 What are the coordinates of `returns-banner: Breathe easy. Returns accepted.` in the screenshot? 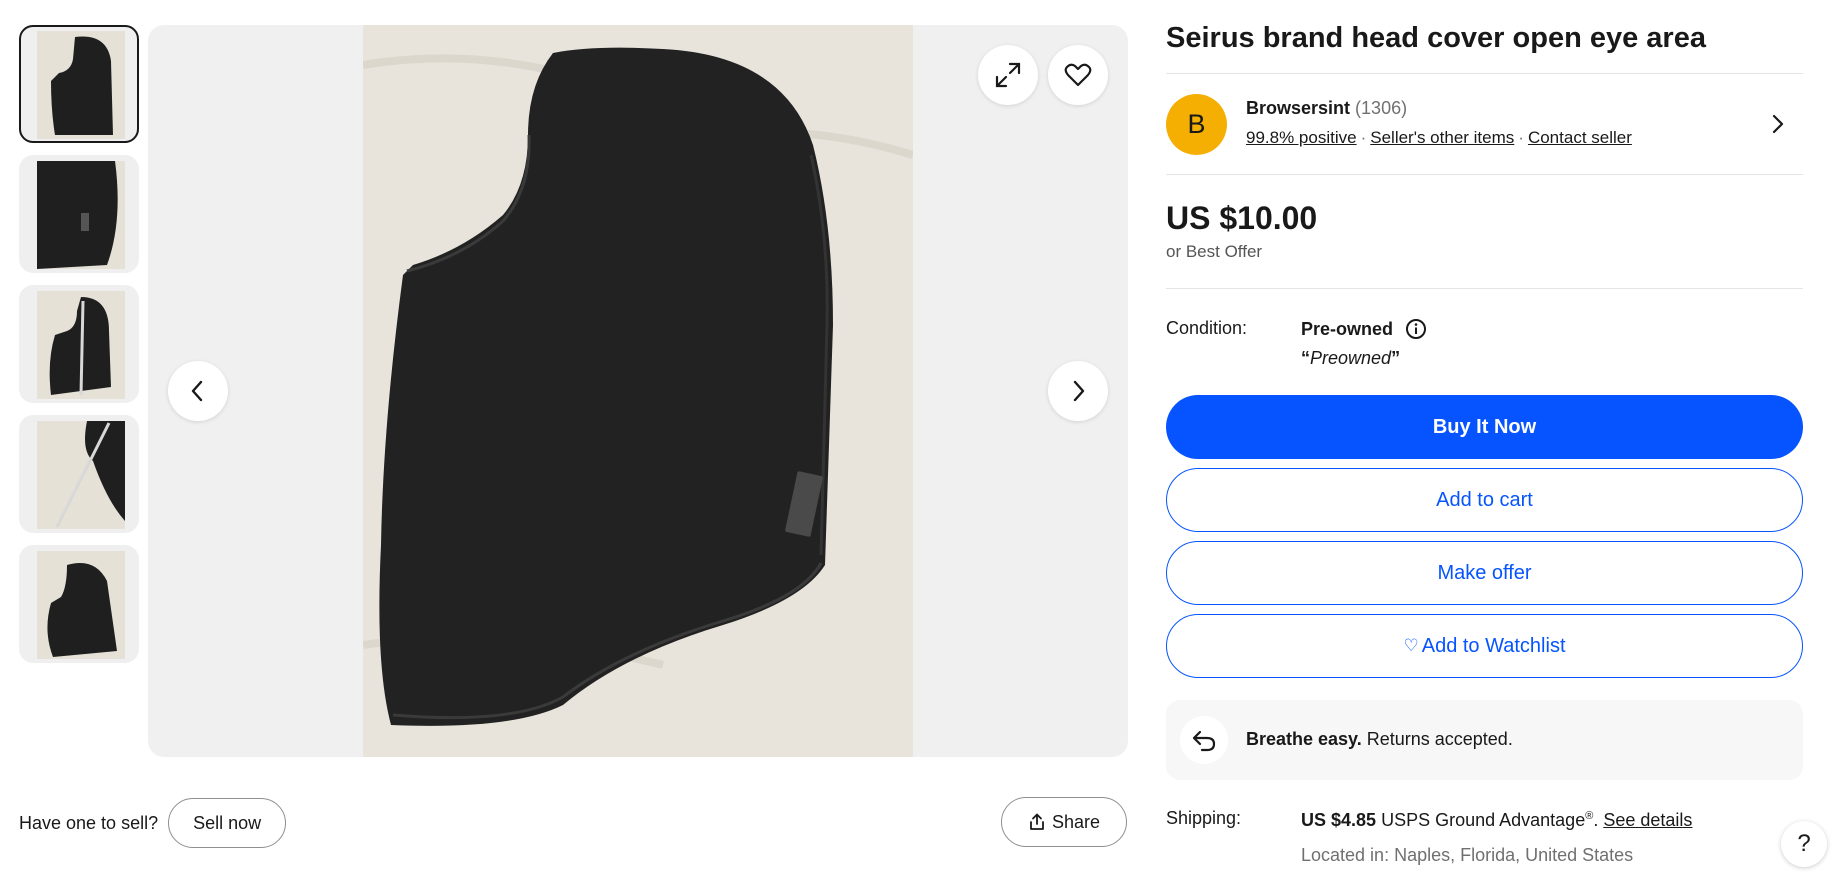 It's located at (1484, 740).